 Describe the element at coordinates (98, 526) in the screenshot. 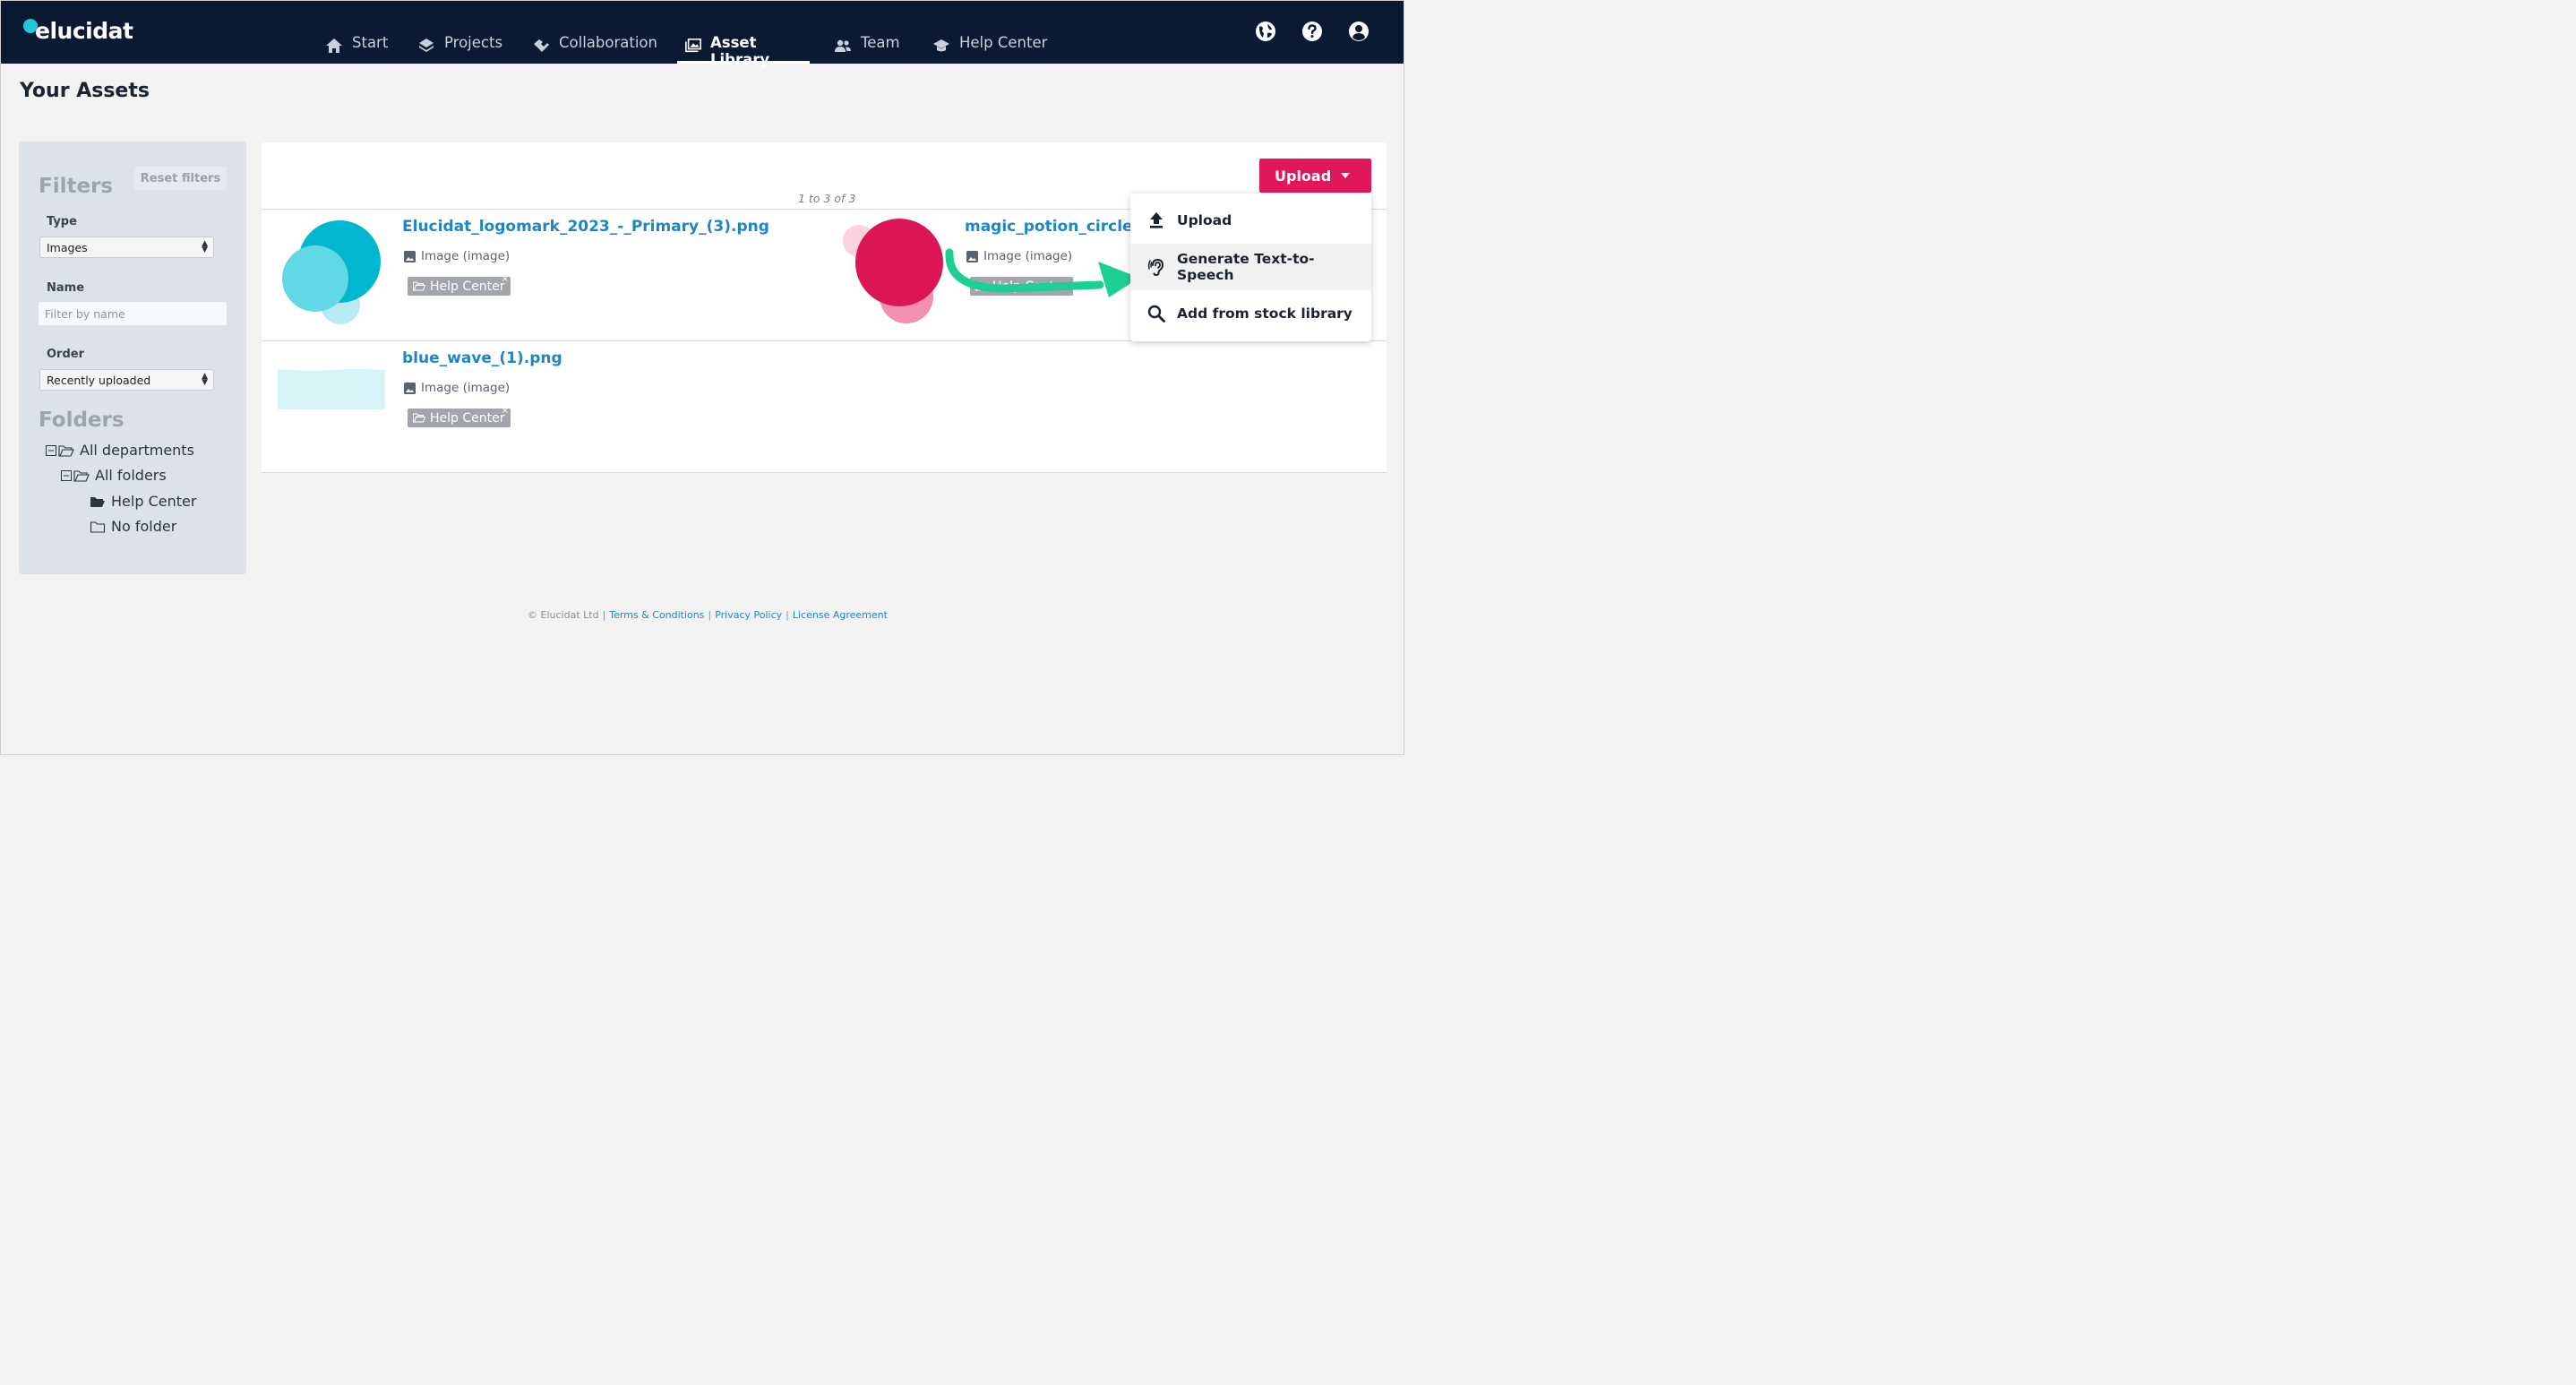

I see `folder-icon` at that location.